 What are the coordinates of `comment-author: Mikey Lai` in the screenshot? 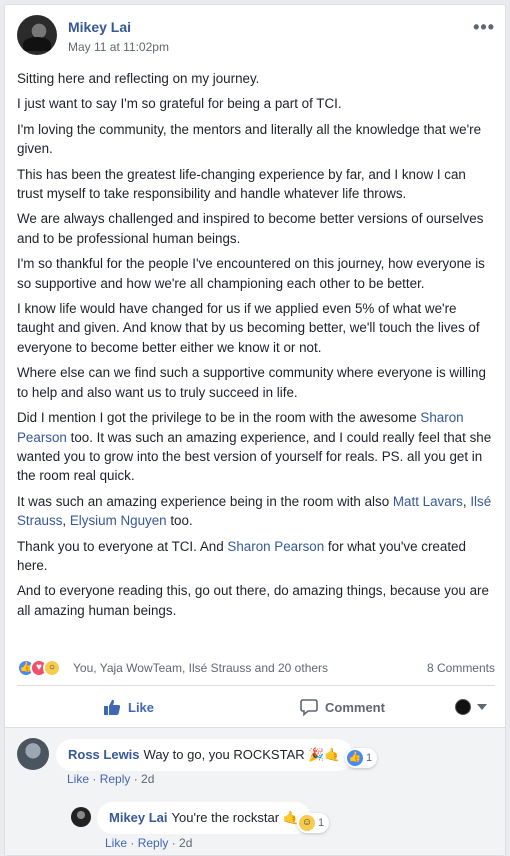 It's located at (138, 817).